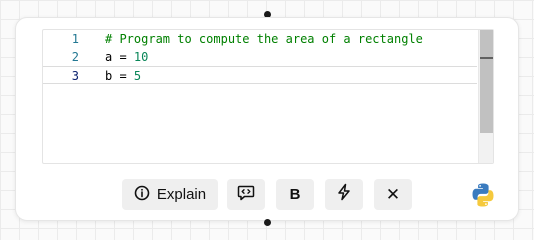 The width and height of the screenshot is (534, 240). I want to click on close-icon: ✕, so click(393, 194).